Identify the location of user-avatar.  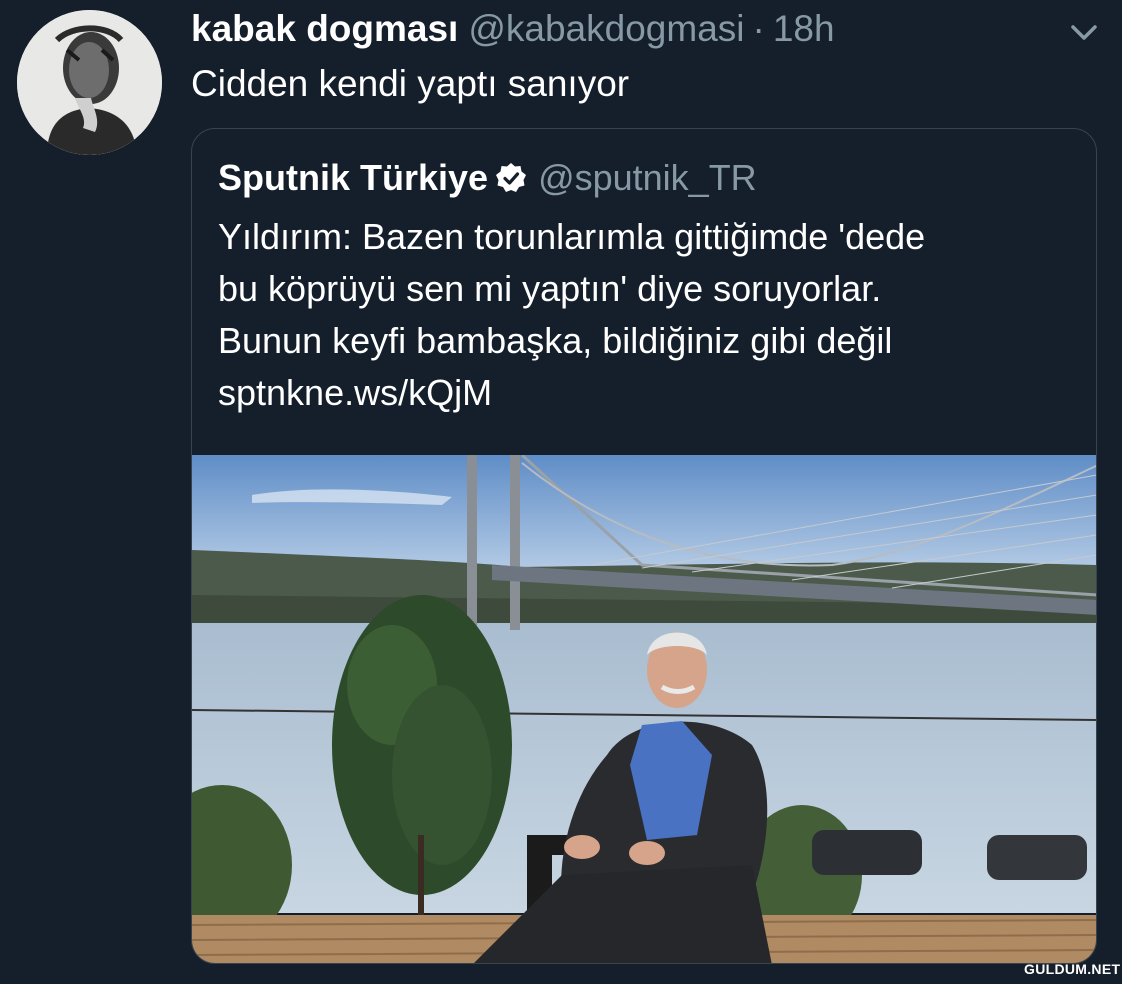
(89, 82).